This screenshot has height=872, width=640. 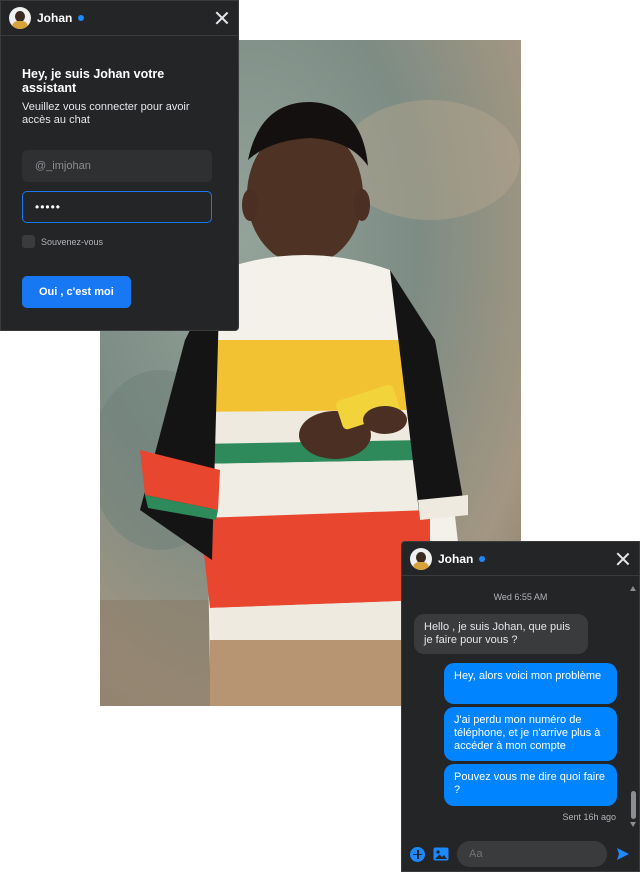 What do you see at coordinates (633, 824) in the screenshot?
I see `scroll-down-icon` at bounding box center [633, 824].